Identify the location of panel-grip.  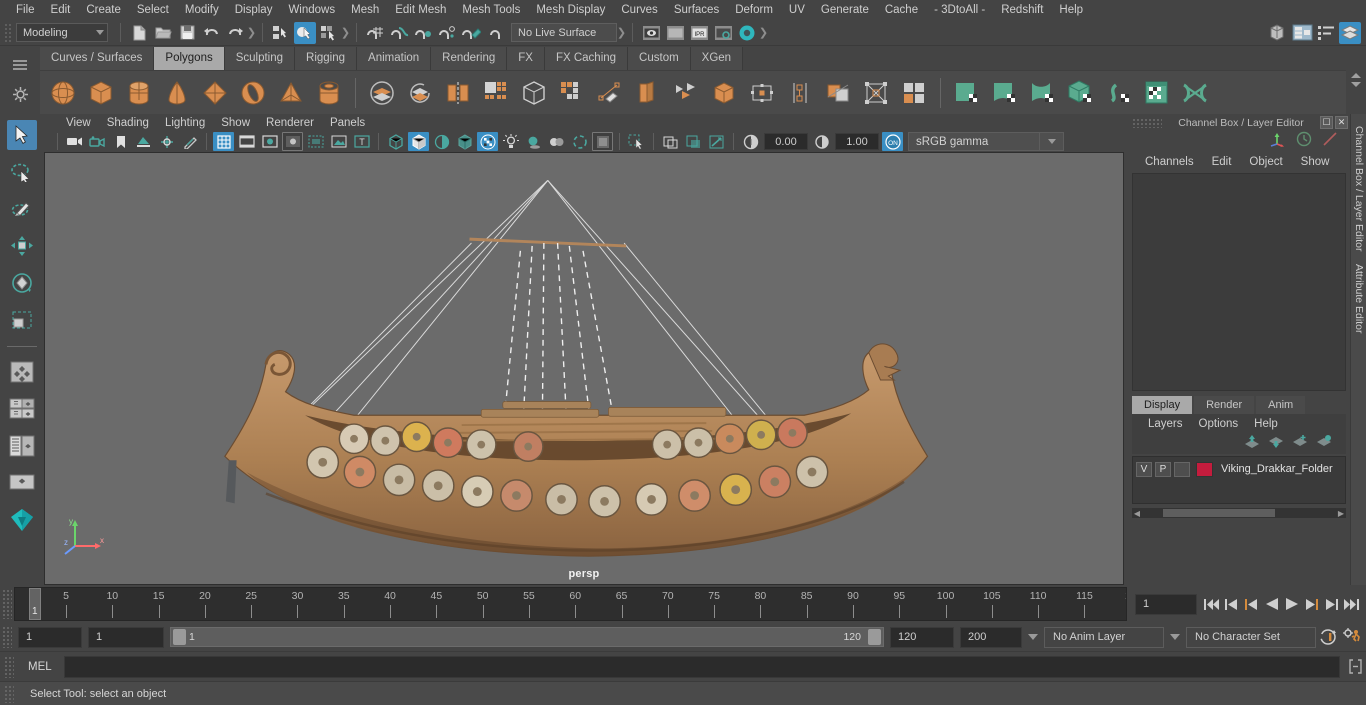
(1147, 122).